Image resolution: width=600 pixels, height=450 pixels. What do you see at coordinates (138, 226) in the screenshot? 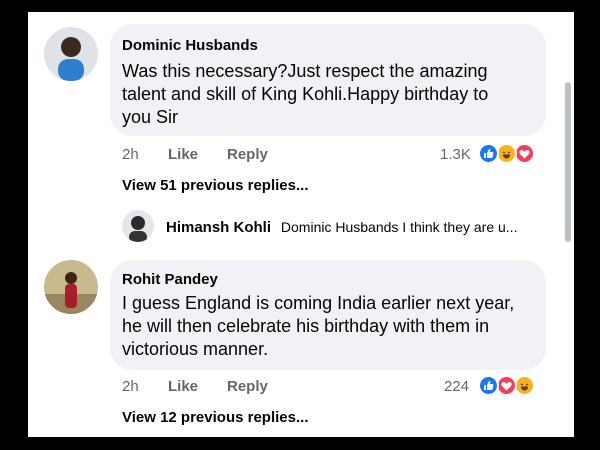
I see `reply-avatar` at bounding box center [138, 226].